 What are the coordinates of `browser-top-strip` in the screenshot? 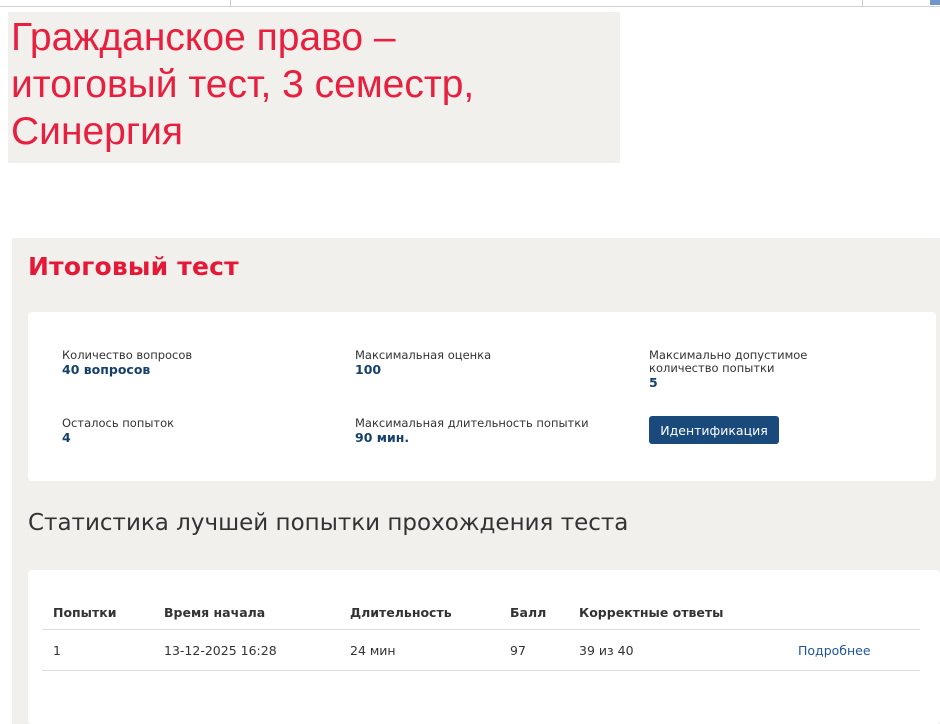 It's located at (470, 3).